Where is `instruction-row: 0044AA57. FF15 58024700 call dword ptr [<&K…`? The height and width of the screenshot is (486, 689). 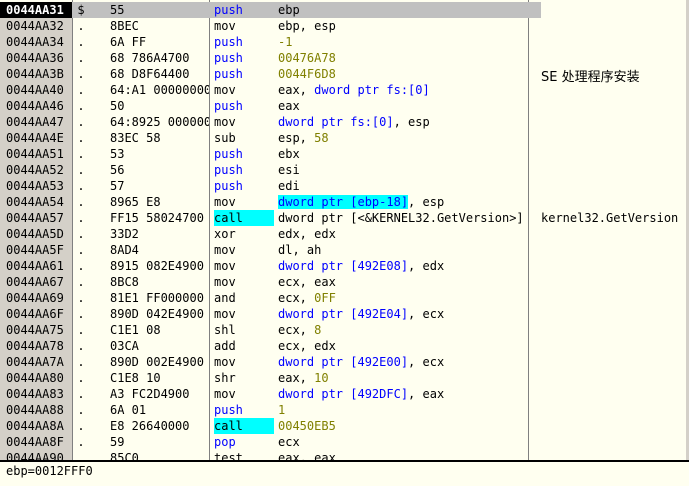 instruction-row: 0044AA57. FF15 58024700 call dword ptr [<&K… is located at coordinates (343, 218).